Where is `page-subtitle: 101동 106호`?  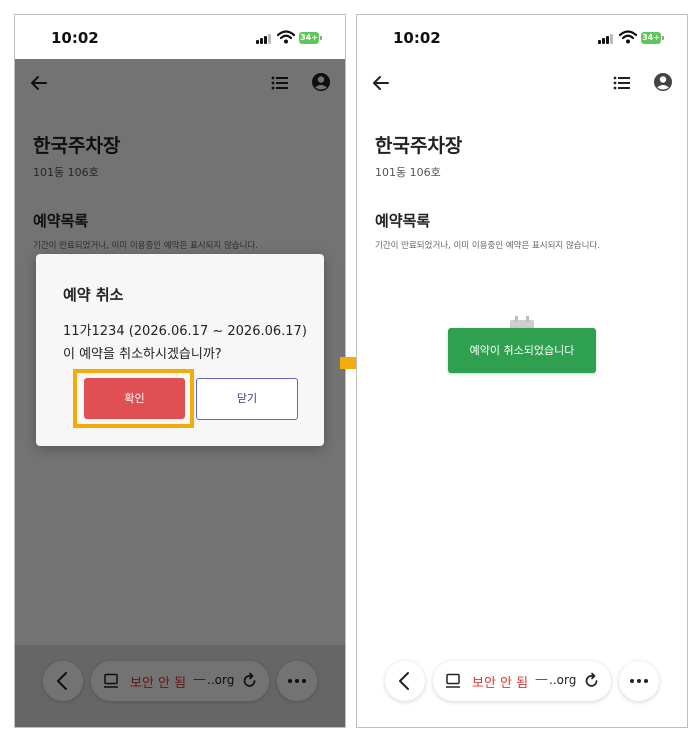 page-subtitle: 101동 106호 is located at coordinates (408, 172).